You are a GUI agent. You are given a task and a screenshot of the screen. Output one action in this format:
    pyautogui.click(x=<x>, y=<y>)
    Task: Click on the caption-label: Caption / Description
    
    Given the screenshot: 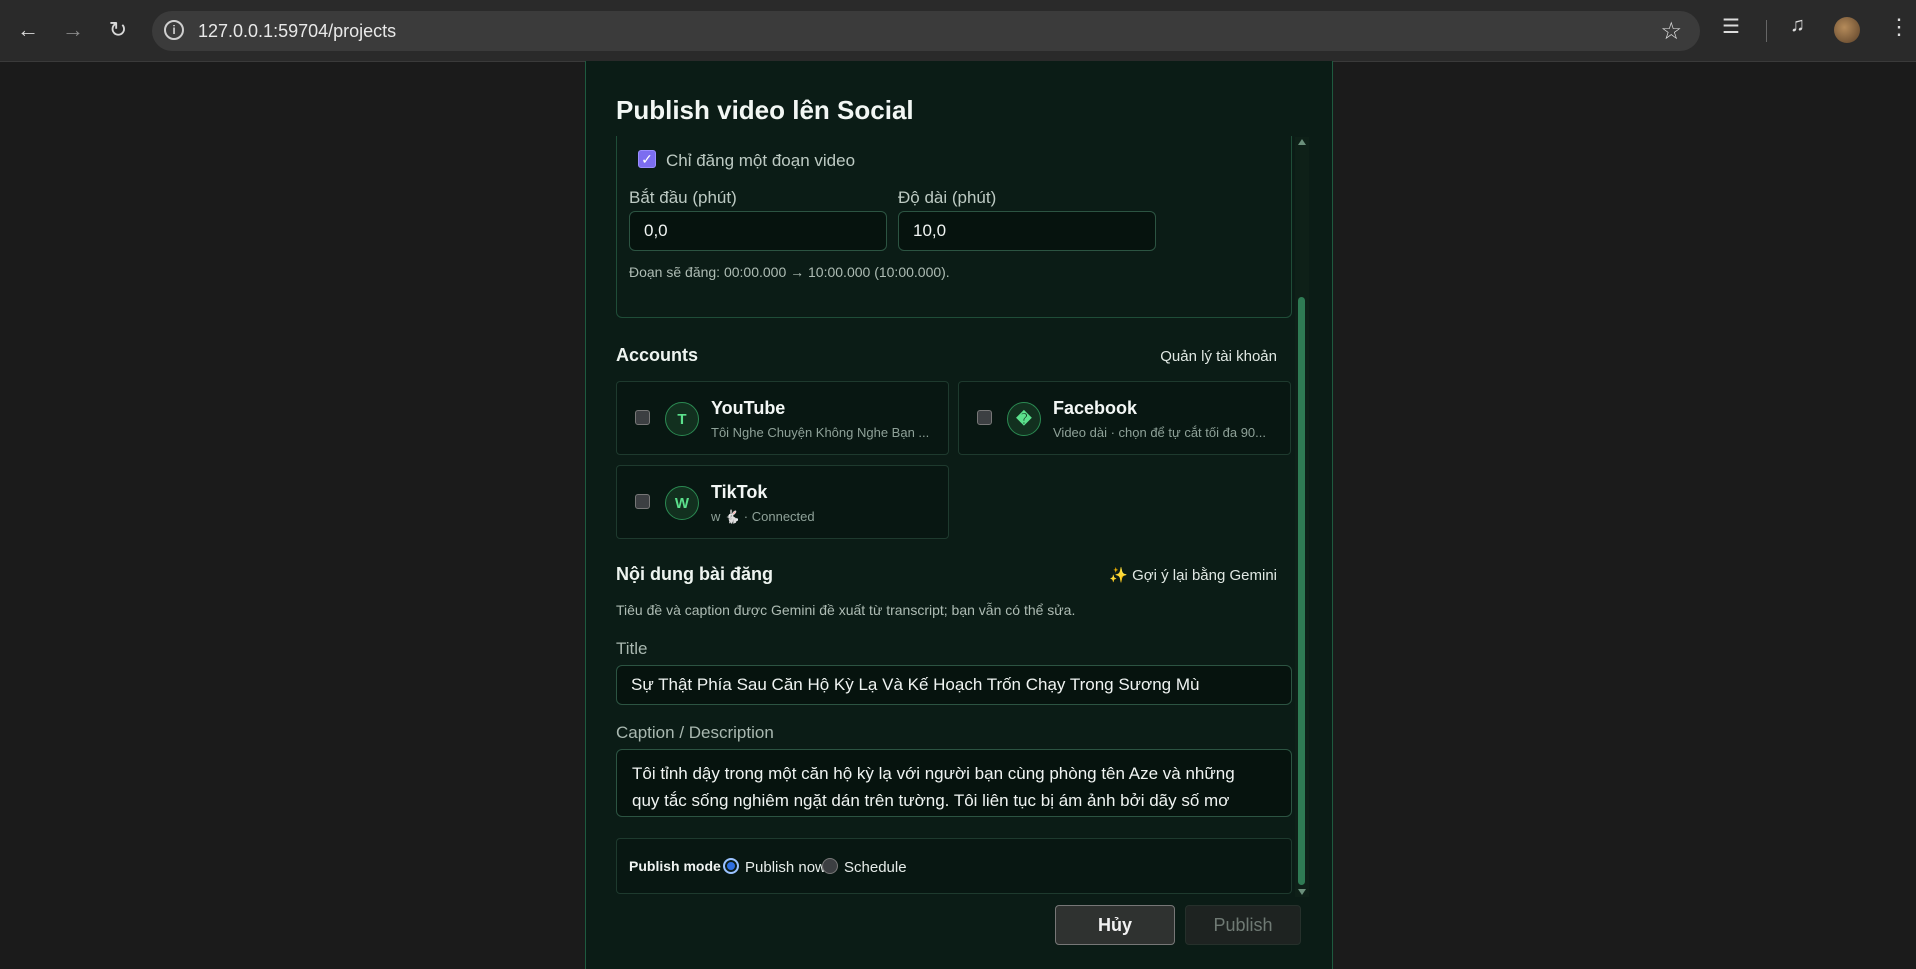 What is the action you would take?
    pyautogui.click(x=695, y=732)
    